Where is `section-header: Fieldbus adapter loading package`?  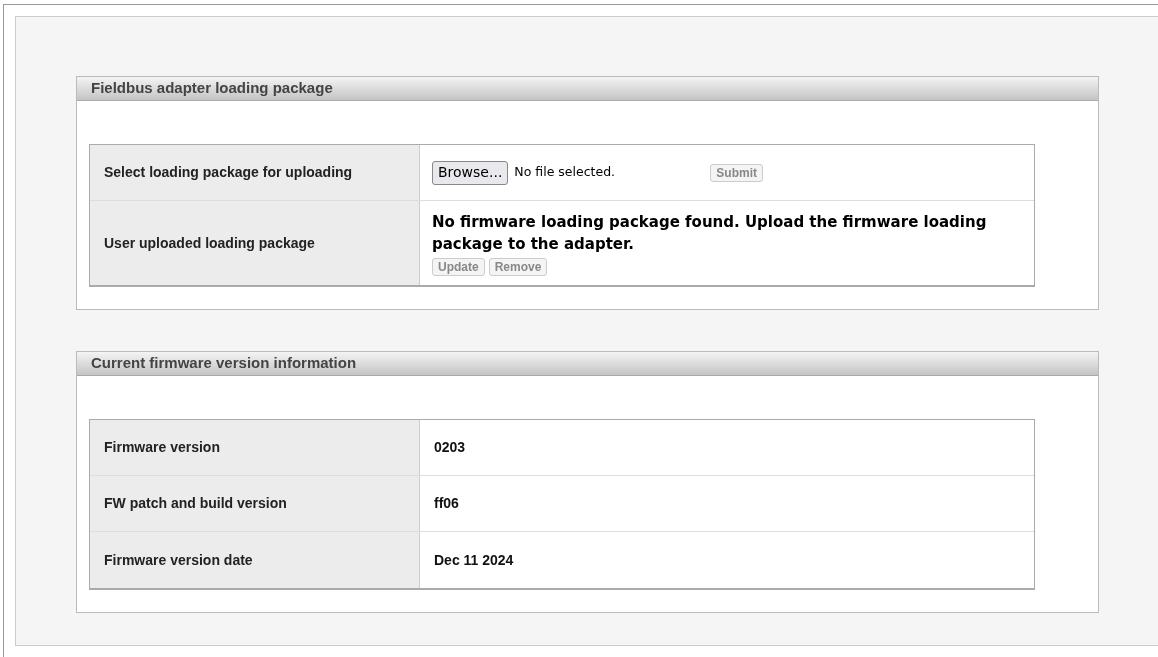 section-header: Fieldbus adapter loading package is located at coordinates (587, 89).